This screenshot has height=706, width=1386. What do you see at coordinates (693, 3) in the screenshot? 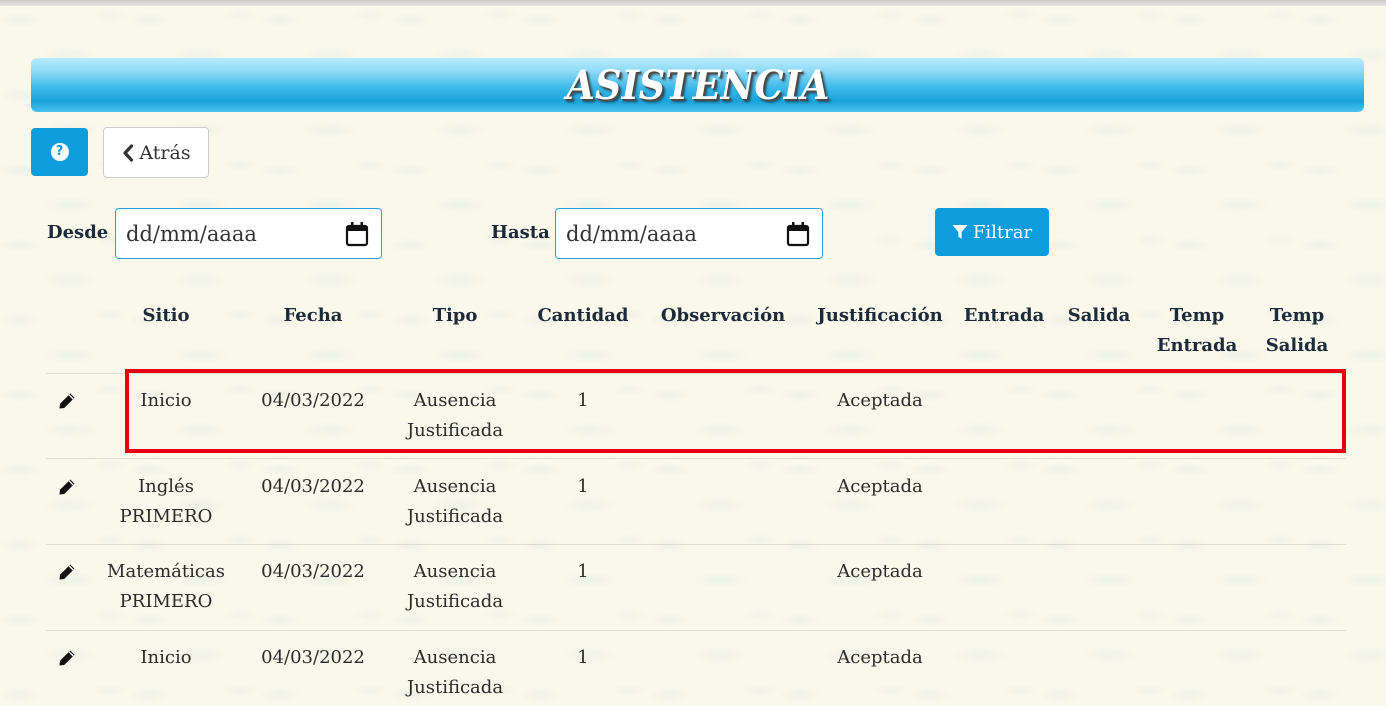
I see `top-border-strip` at bounding box center [693, 3].